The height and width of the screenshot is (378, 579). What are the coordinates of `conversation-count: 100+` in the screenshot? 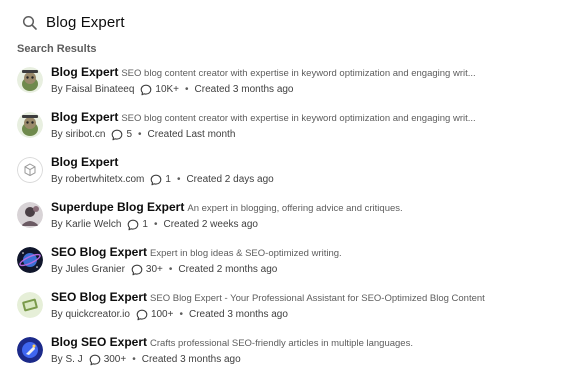 It's located at (162, 314).